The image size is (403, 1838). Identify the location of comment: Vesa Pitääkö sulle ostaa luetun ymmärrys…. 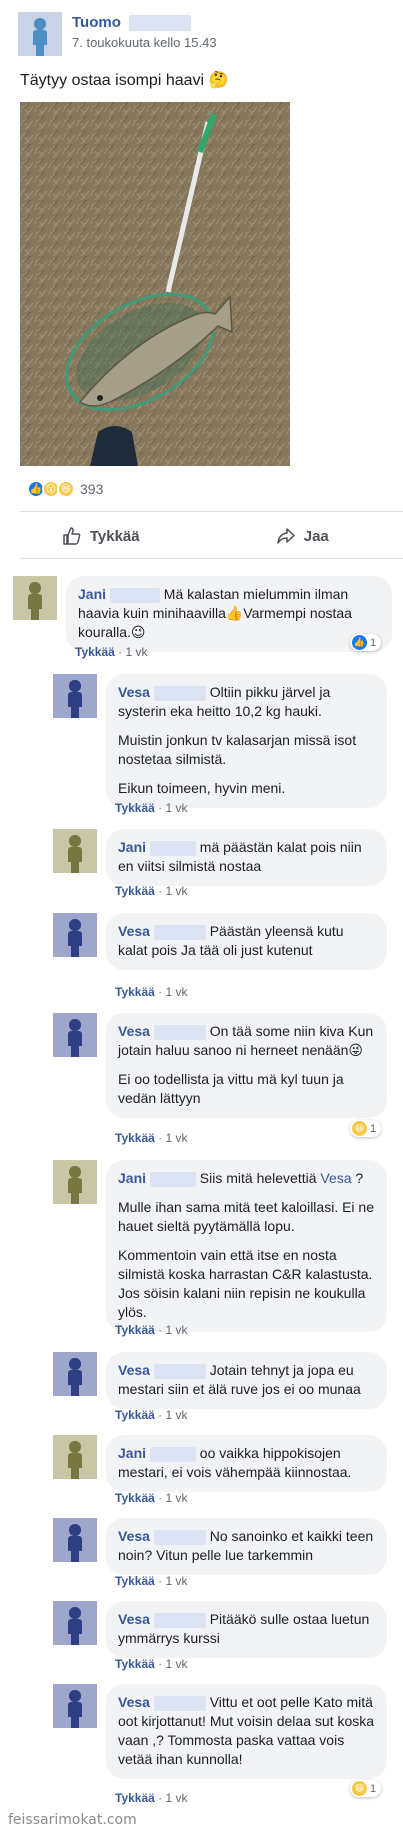
(220, 1629).